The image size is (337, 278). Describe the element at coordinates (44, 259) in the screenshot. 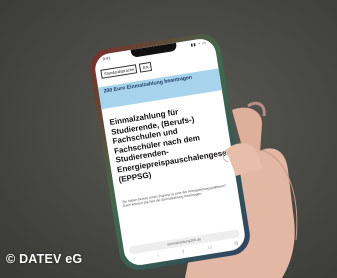

I see `photo-credit: © DATEV eG` at that location.